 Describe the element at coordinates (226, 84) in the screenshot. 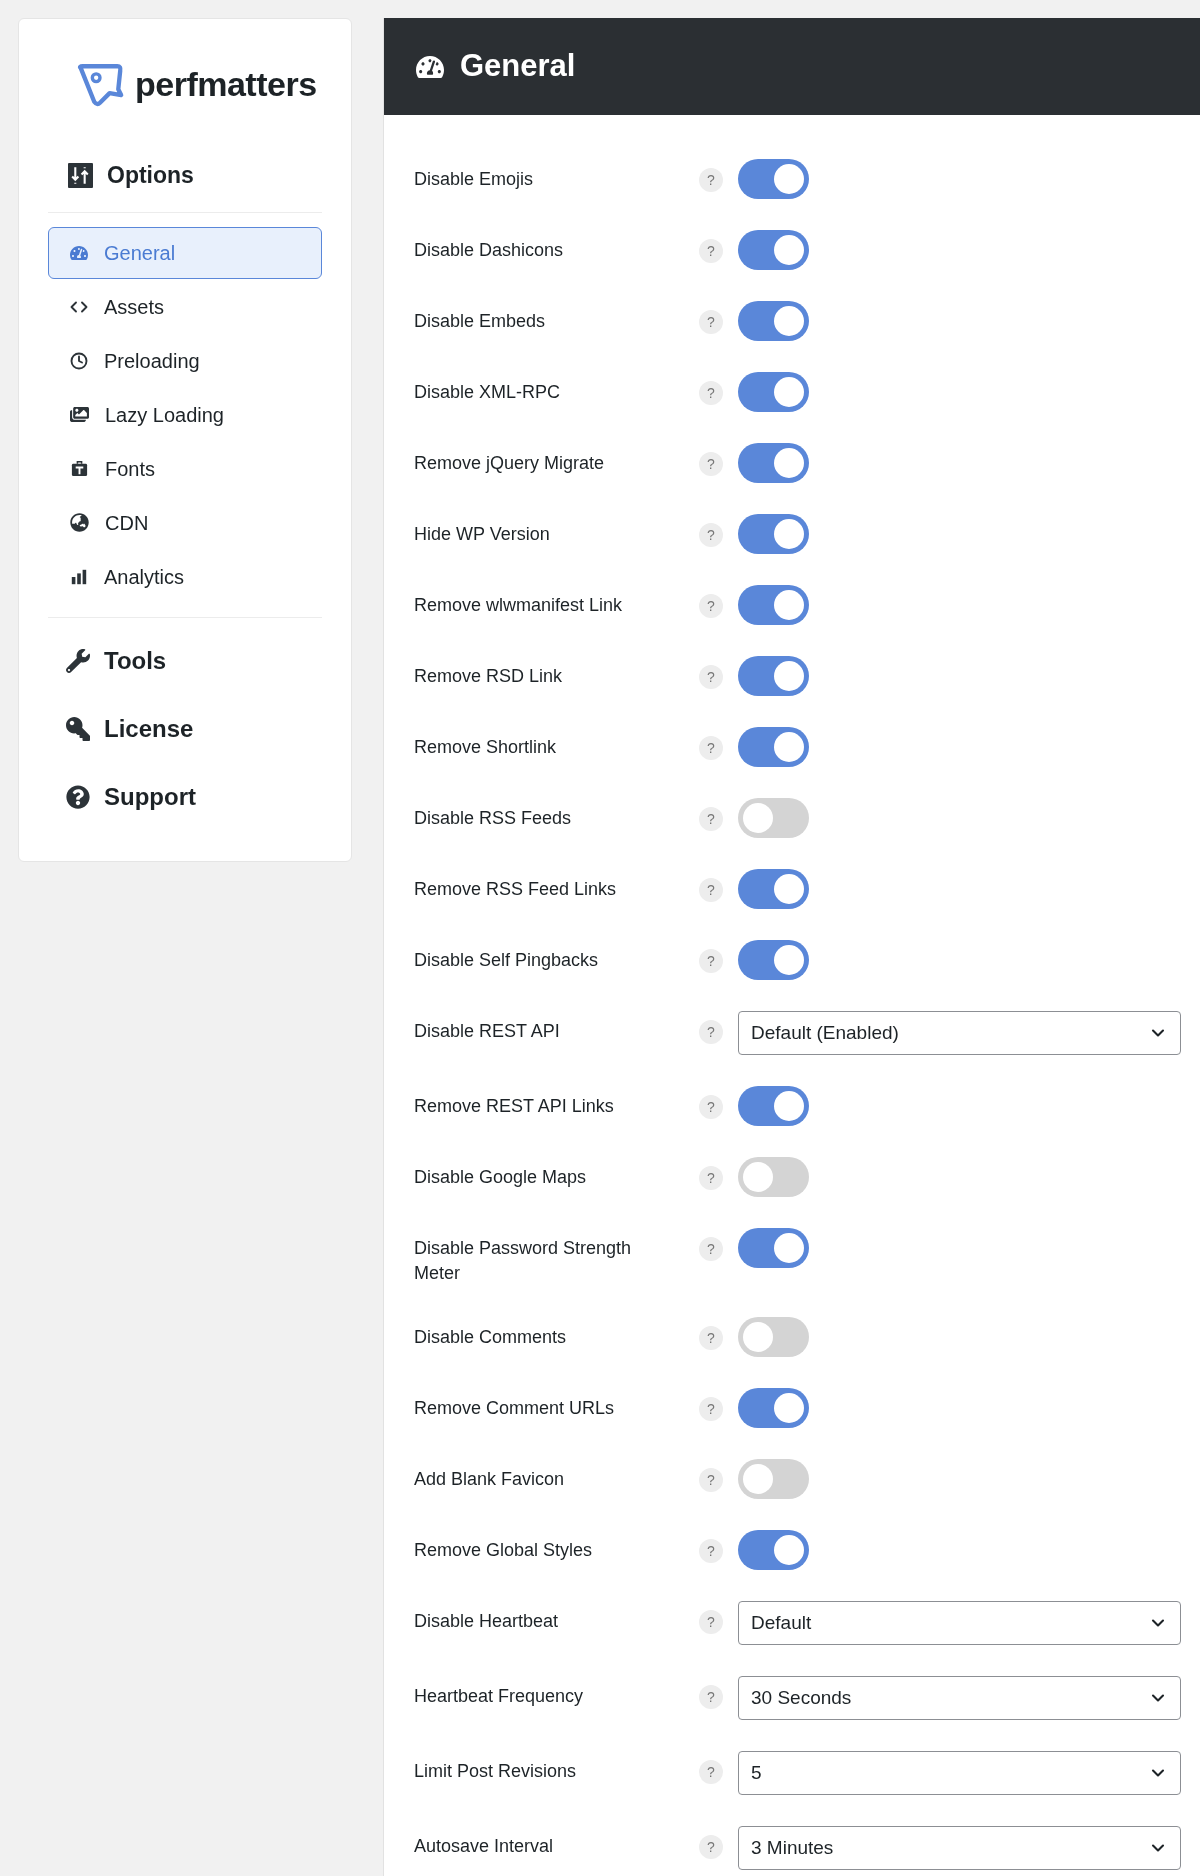

I see `logo-wordmark: perfmatters` at that location.